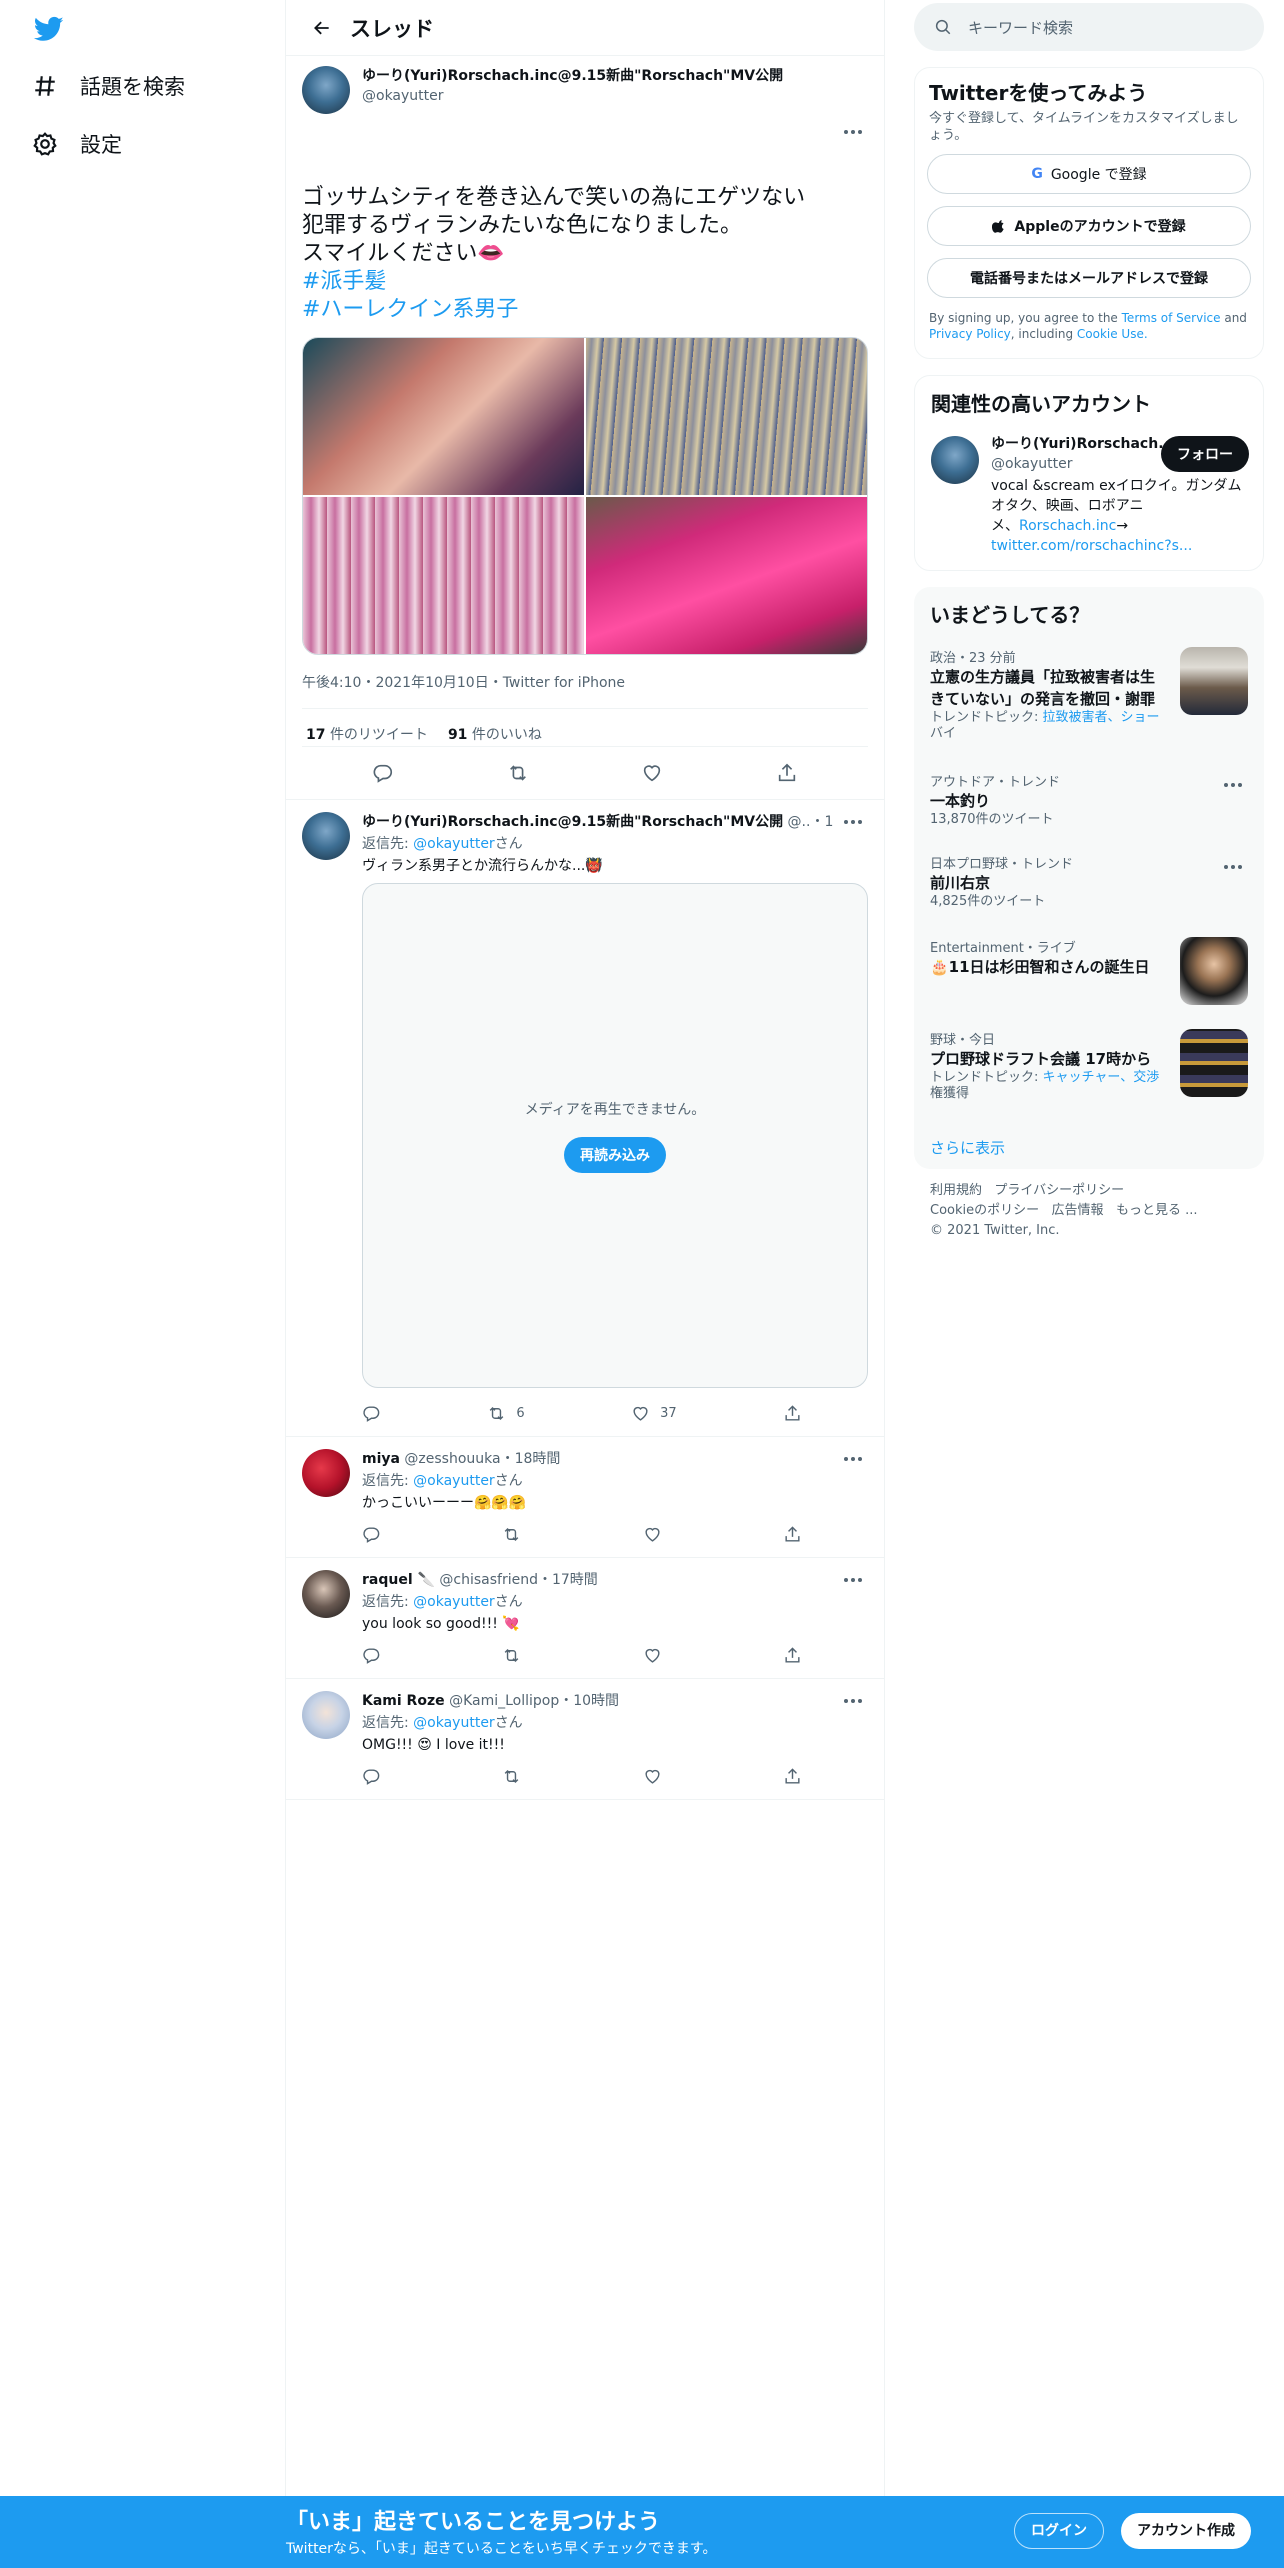  Describe the element at coordinates (572, 96) in the screenshot. I see `author-handle: @okayutter` at that location.